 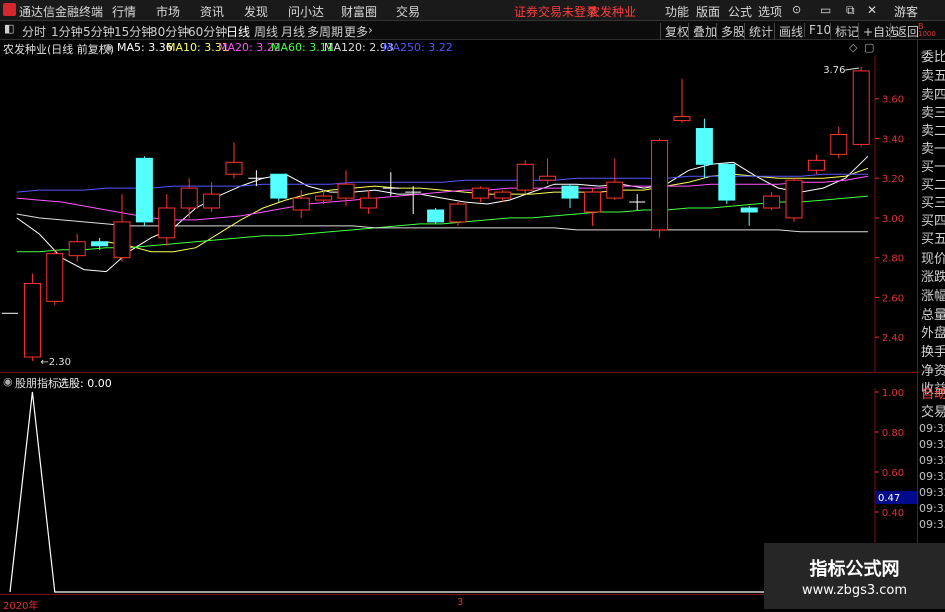 What do you see at coordinates (932, 476) in the screenshot?
I see `panel-time-3: 09:32` at bounding box center [932, 476].